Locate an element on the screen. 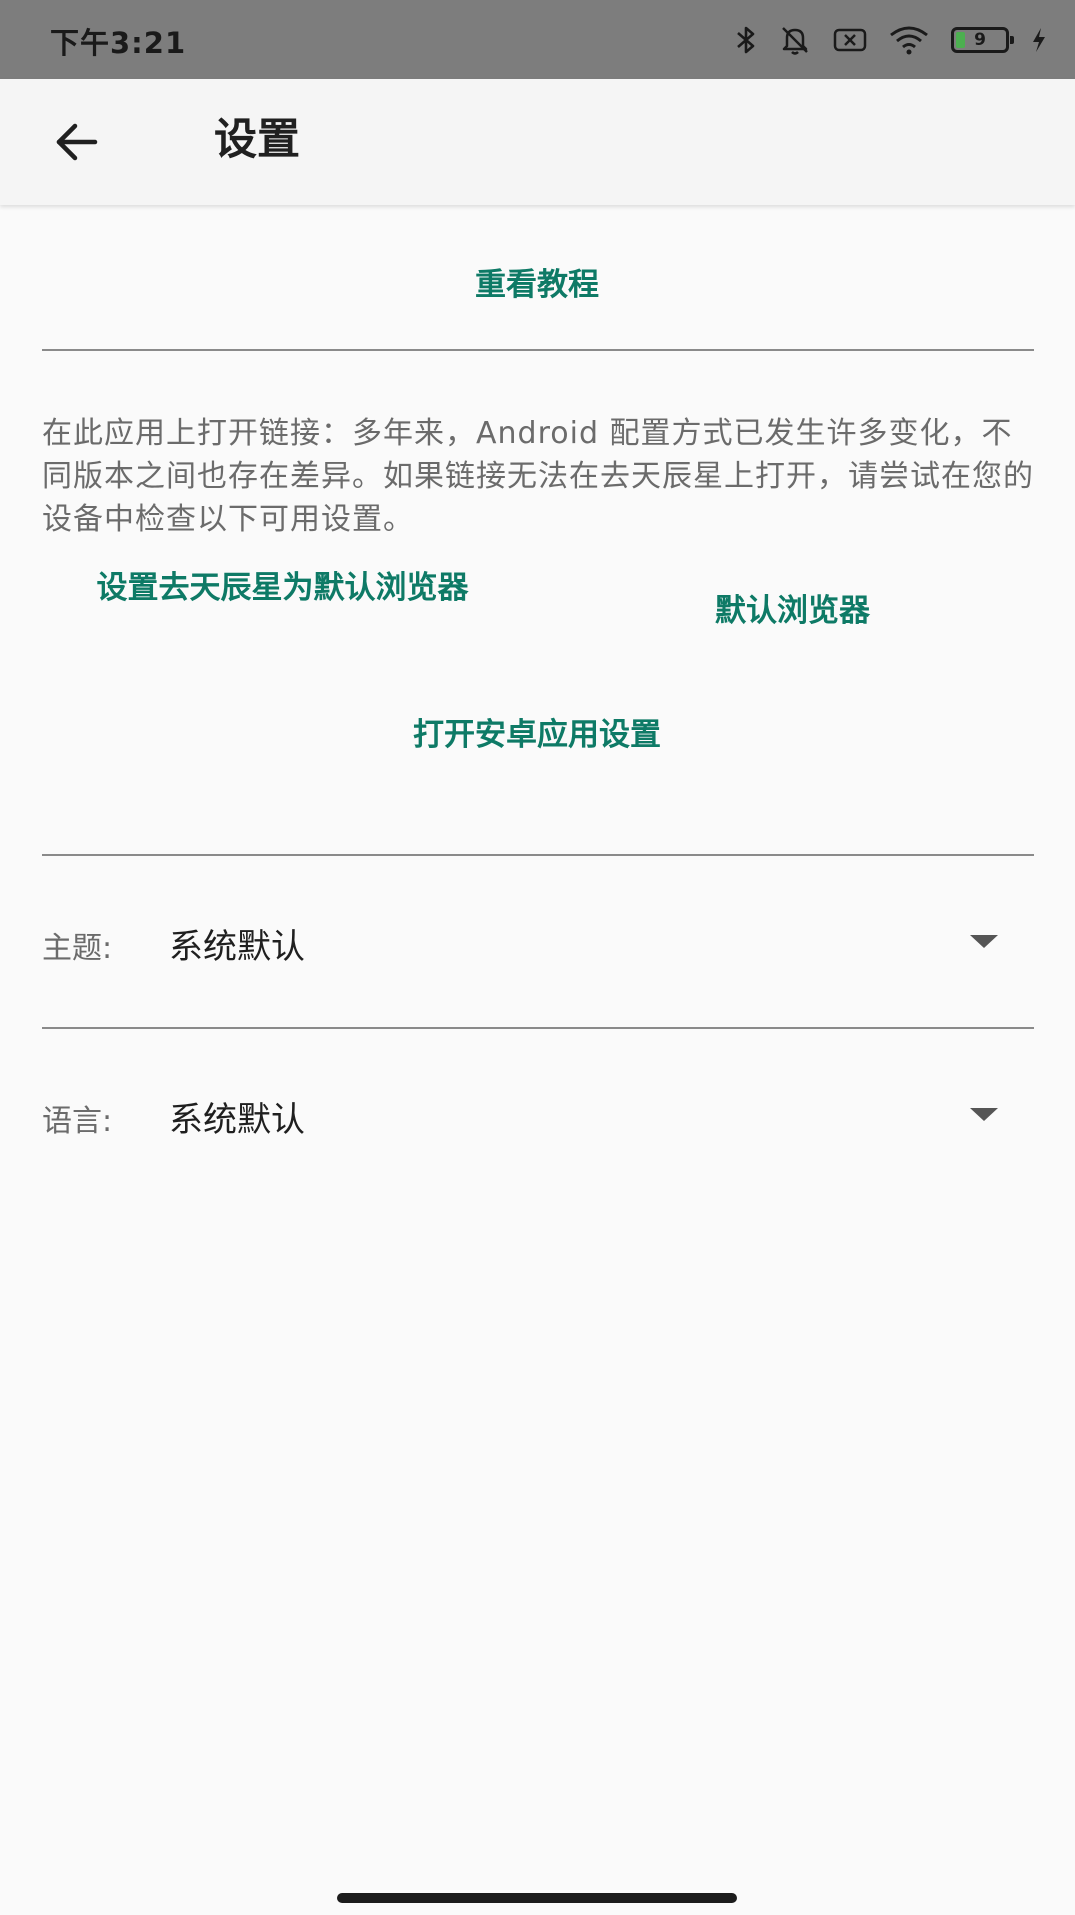 The height and width of the screenshot is (1915, 1075). status-bar: 下午3:21 9 is located at coordinates (537, 39).